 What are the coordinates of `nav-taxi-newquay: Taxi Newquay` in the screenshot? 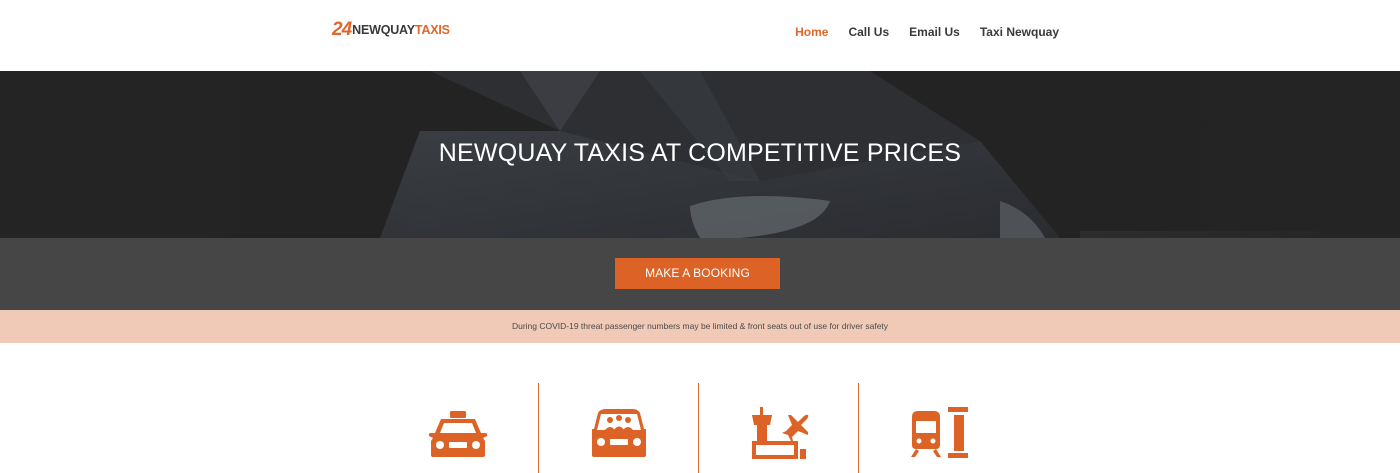 It's located at (1019, 32).